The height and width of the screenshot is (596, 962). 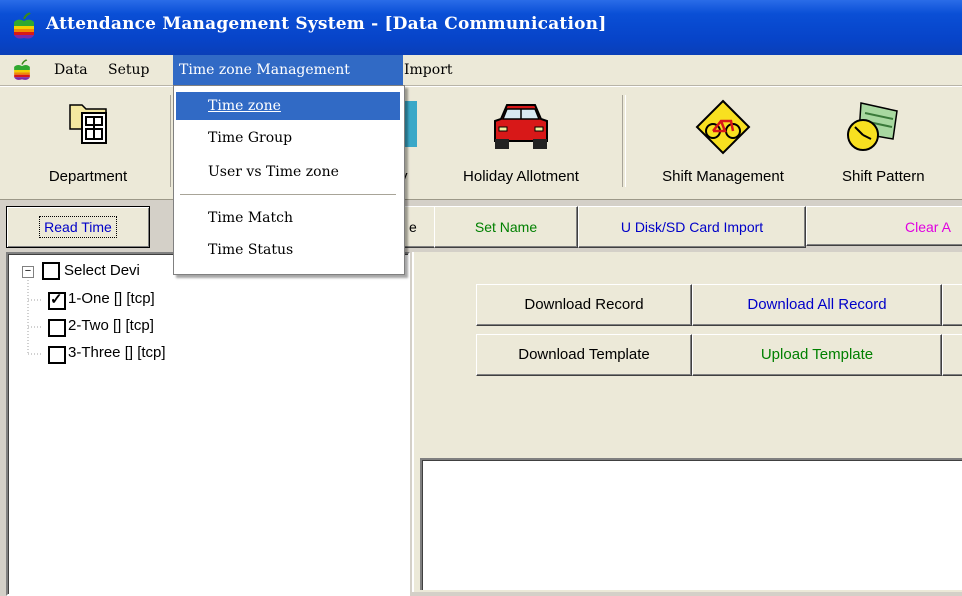 I want to click on menu-item-label: Time zone, so click(x=244, y=106).